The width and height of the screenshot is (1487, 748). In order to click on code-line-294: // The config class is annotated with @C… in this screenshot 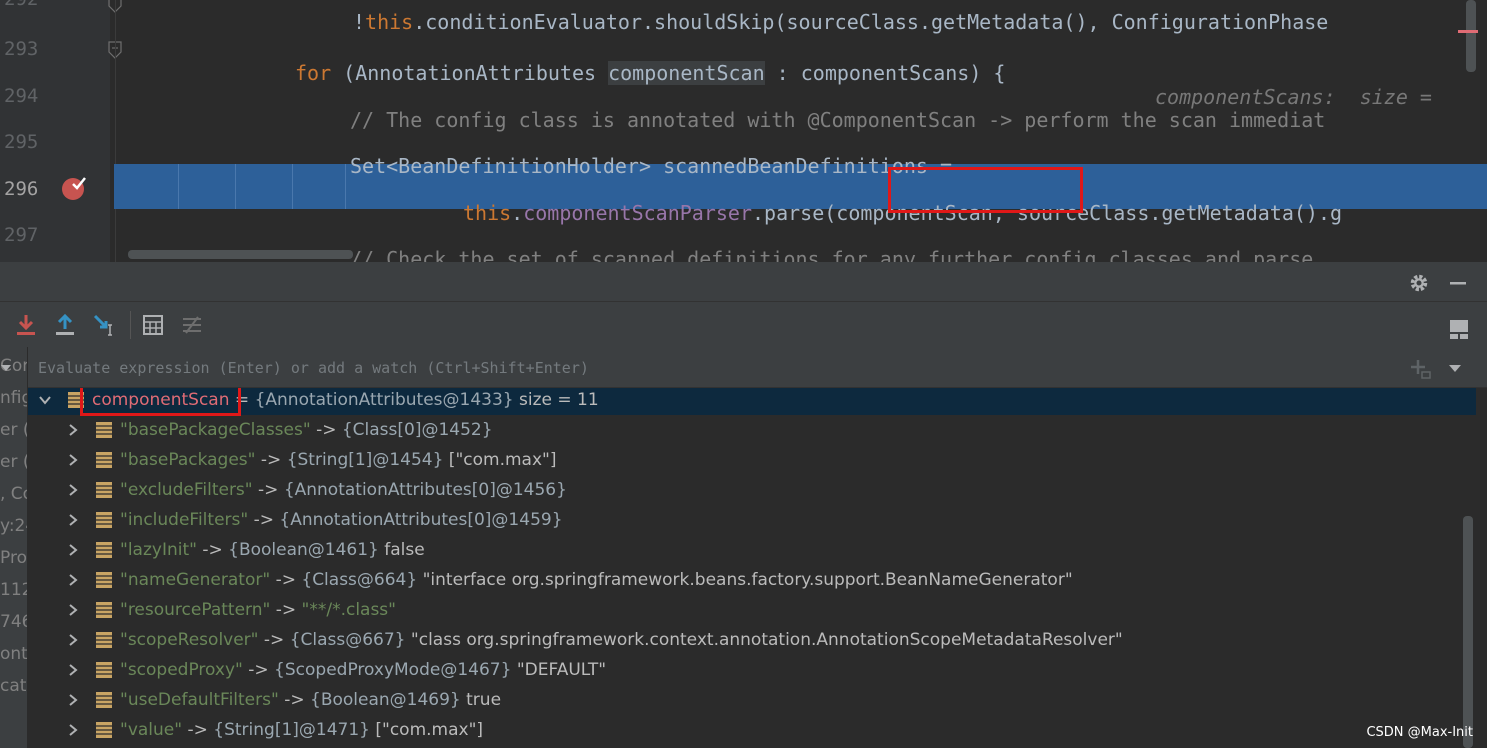, I will do `click(838, 120)`.